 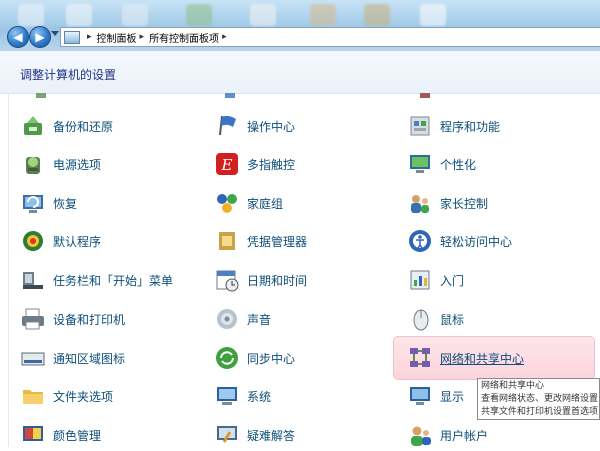 I want to click on taskbar-icon, so click(x=33, y=280).